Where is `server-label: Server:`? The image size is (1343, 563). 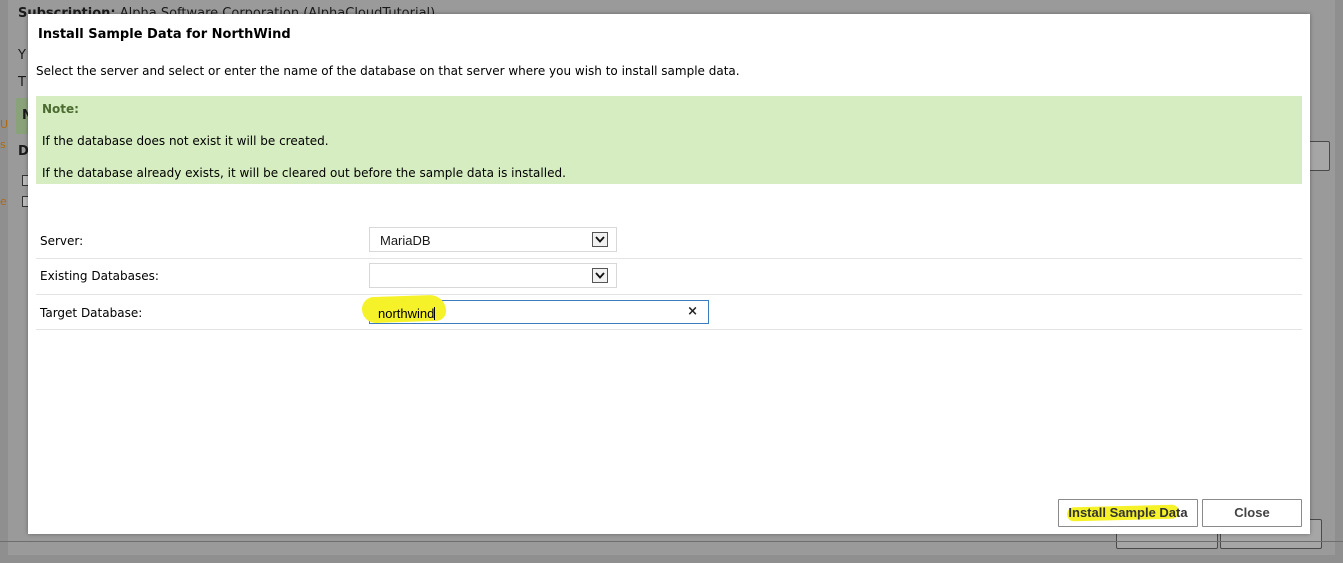 server-label: Server: is located at coordinates (62, 241).